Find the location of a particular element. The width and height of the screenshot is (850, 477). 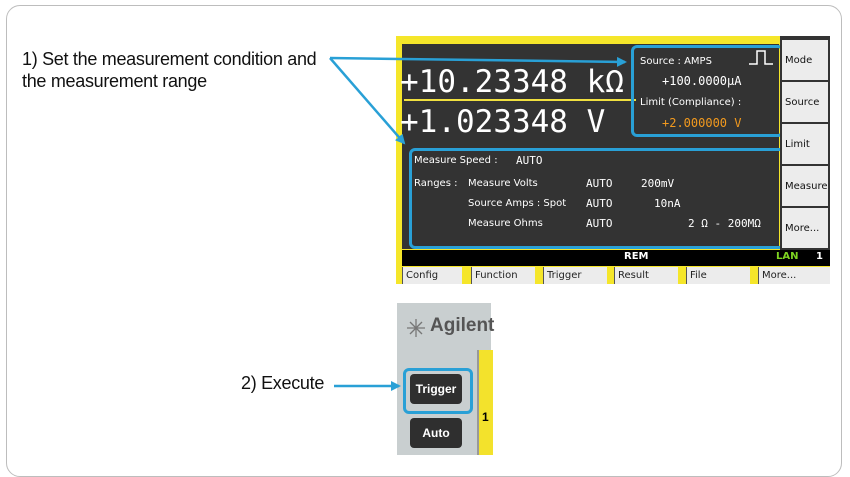

arrow-to-ranges is located at coordinates (367, 101).